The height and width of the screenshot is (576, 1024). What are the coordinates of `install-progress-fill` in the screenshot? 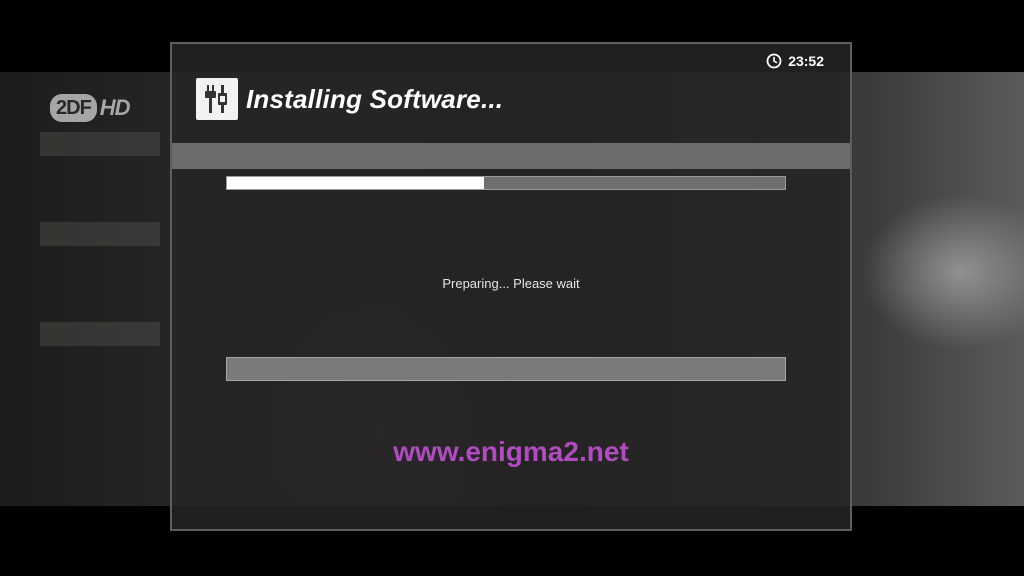 It's located at (355, 183).